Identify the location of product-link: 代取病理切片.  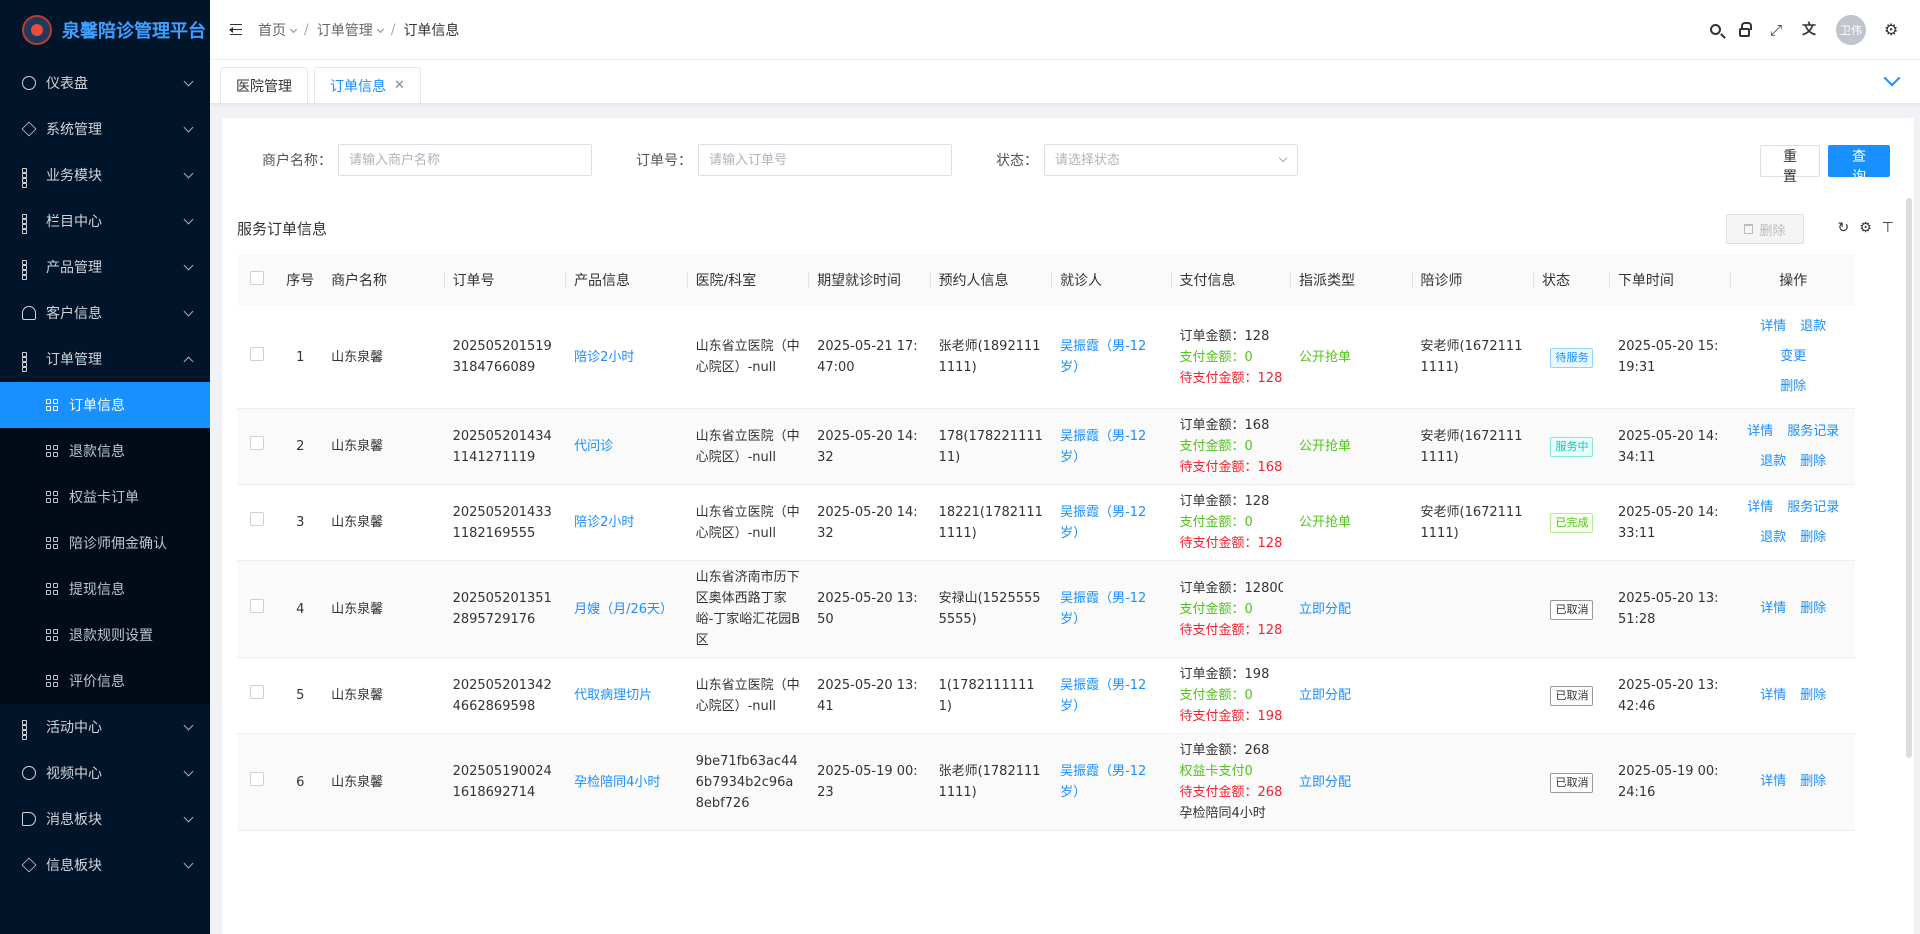
(627, 695).